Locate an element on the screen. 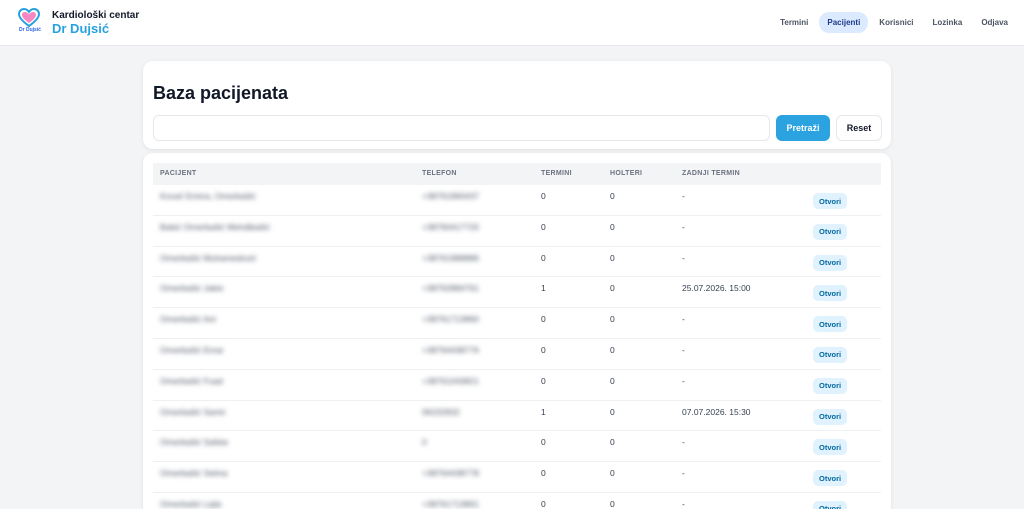 This screenshot has width=1024, height=509. search-input is located at coordinates (461, 128).